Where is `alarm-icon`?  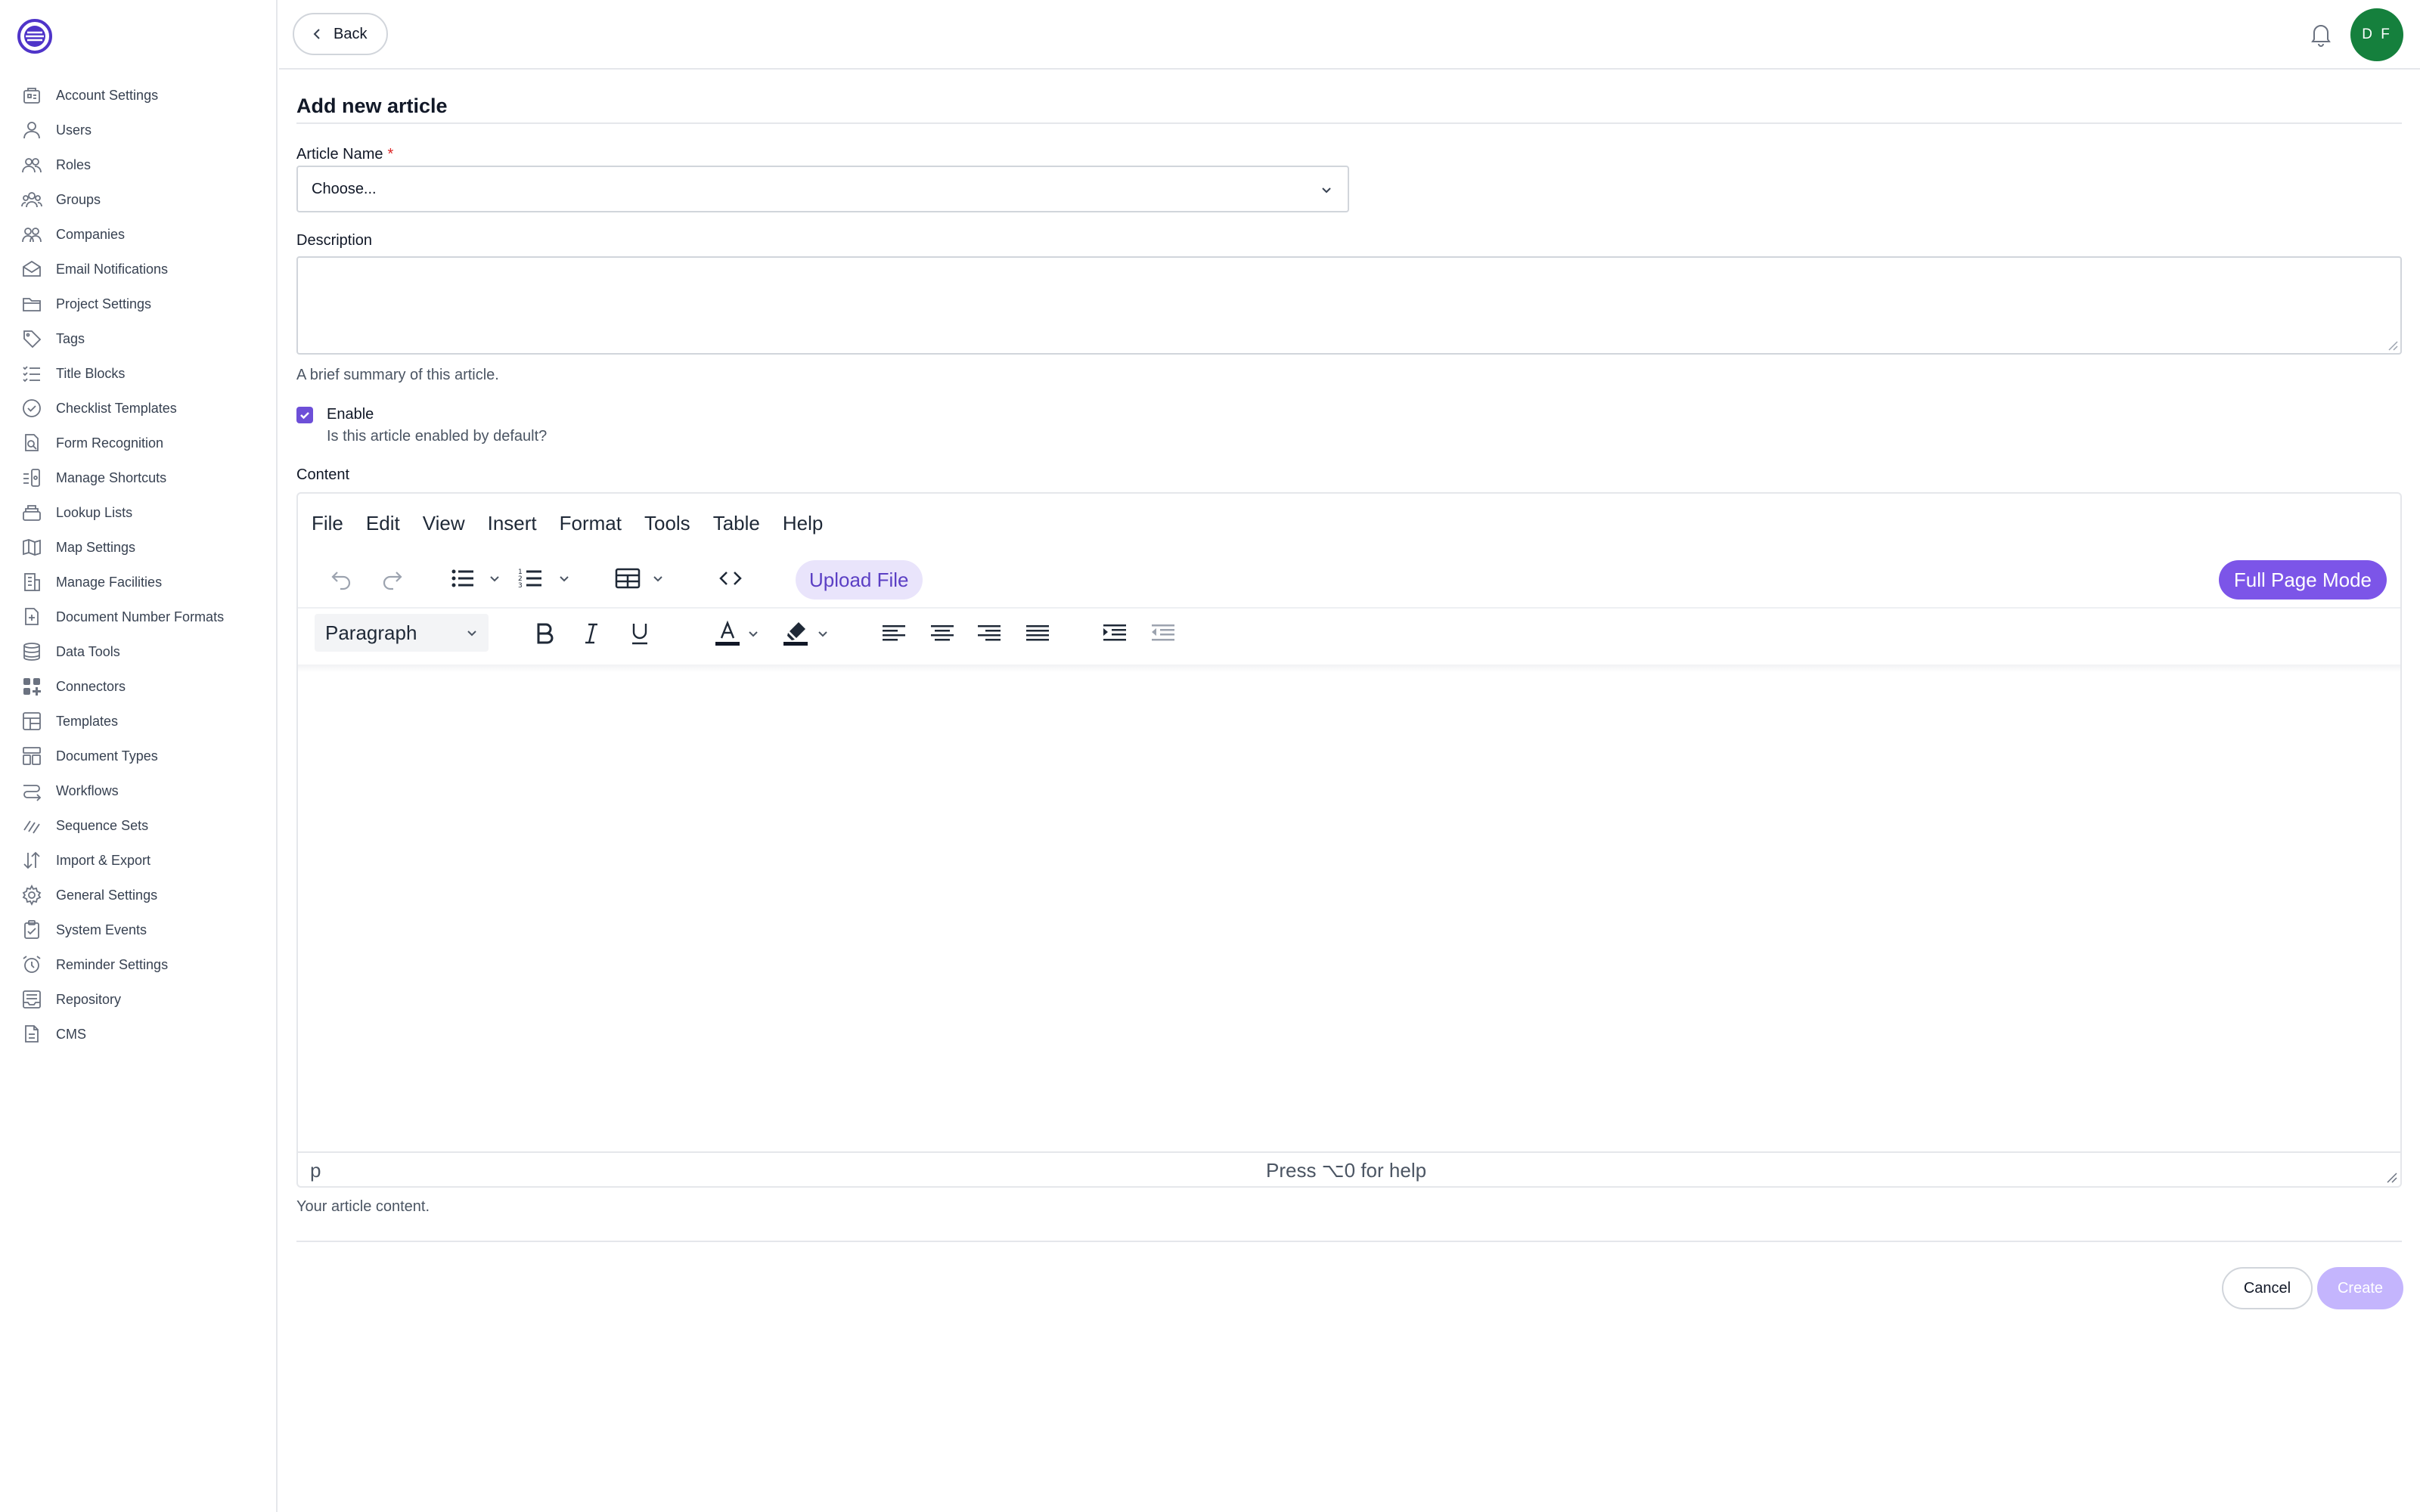 alarm-icon is located at coordinates (31, 964).